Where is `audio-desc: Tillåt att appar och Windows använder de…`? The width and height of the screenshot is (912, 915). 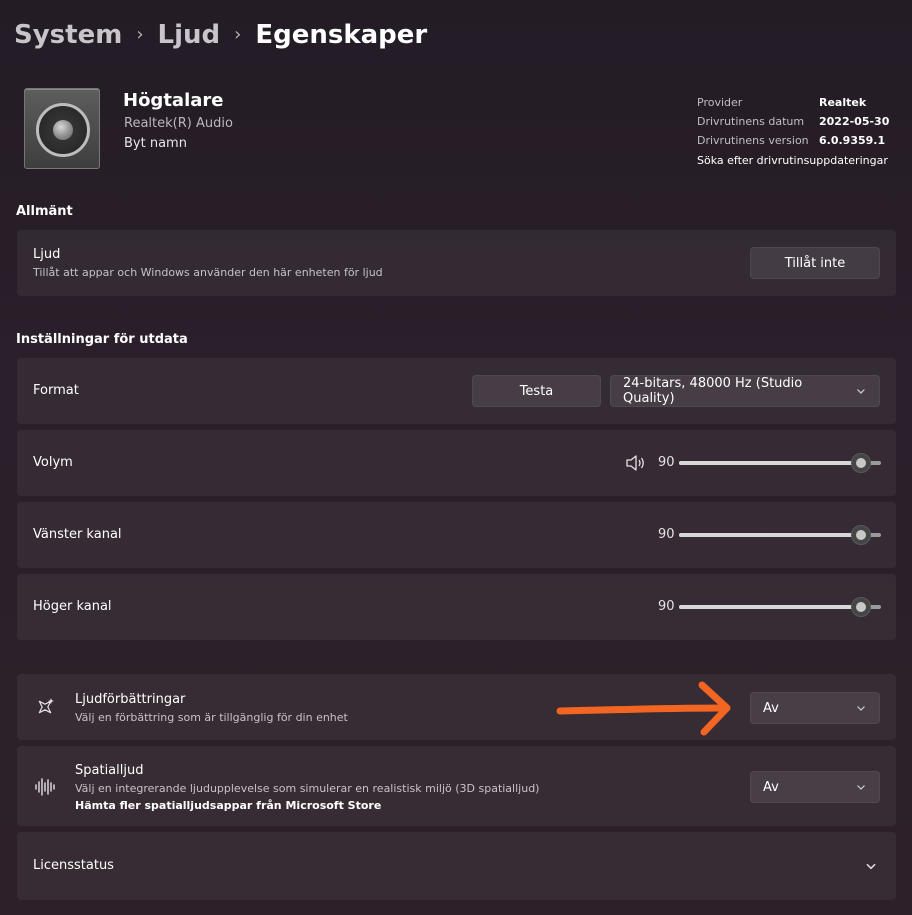 audio-desc: Tillåt att appar och Windows använder de… is located at coordinates (208, 272).